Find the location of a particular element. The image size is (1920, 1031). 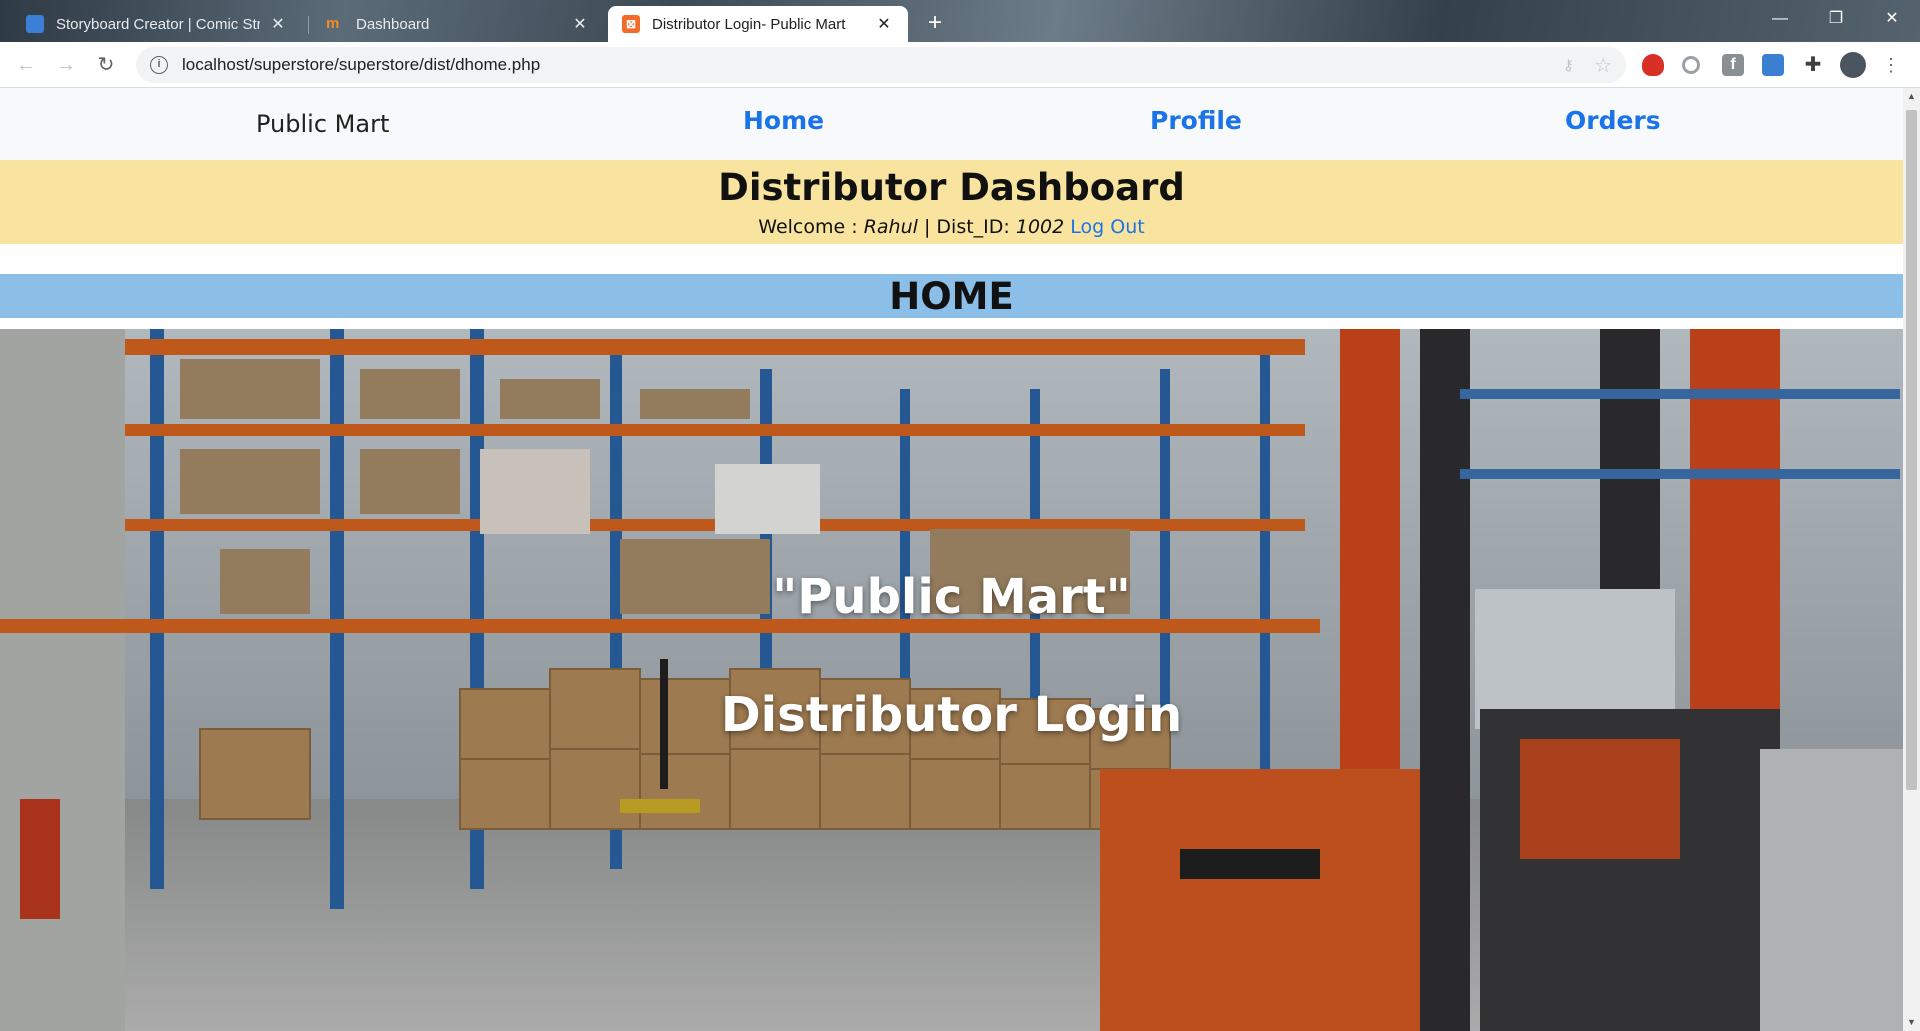

profile-avatar is located at coordinates (1853, 65).